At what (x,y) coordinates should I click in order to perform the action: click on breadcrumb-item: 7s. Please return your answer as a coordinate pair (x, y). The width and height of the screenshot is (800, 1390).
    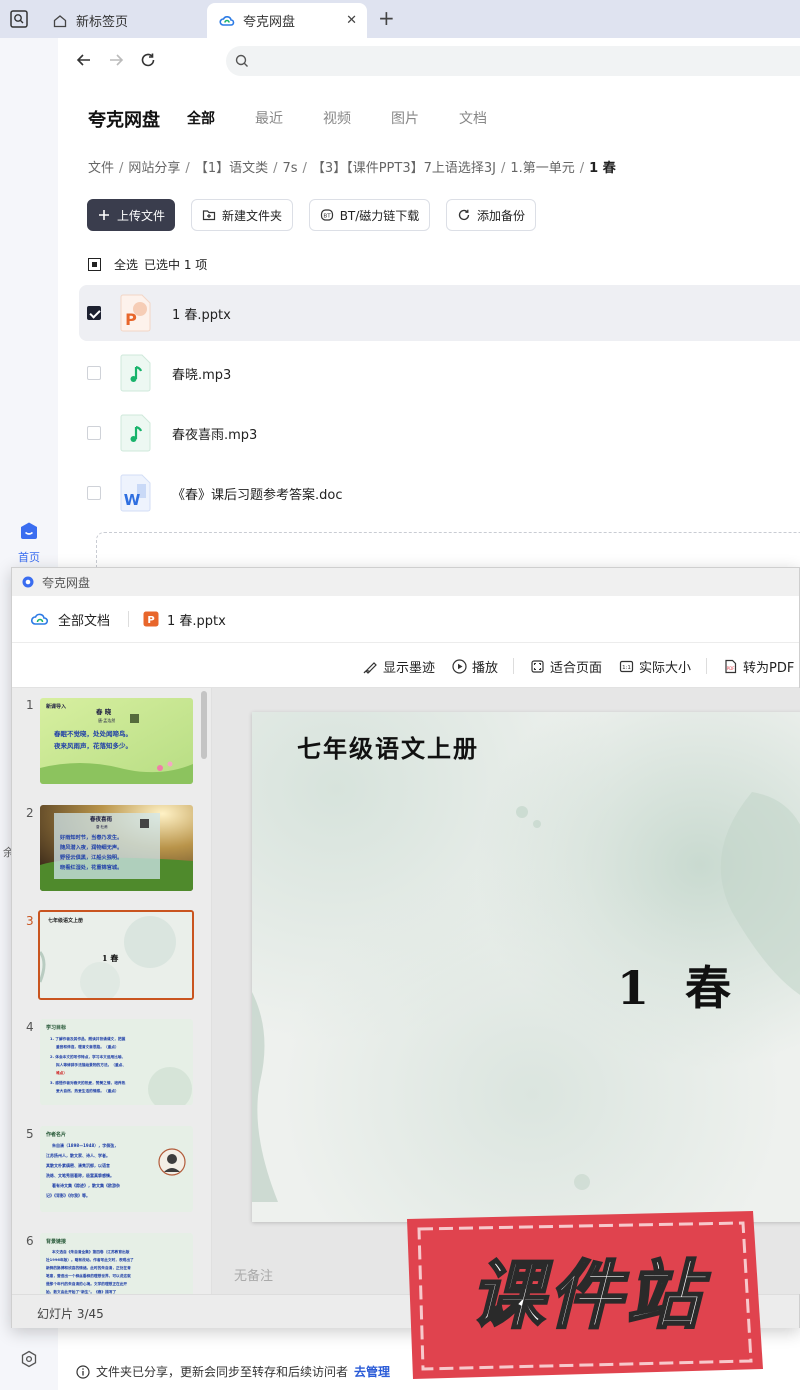
    Looking at the image, I should click on (289, 168).